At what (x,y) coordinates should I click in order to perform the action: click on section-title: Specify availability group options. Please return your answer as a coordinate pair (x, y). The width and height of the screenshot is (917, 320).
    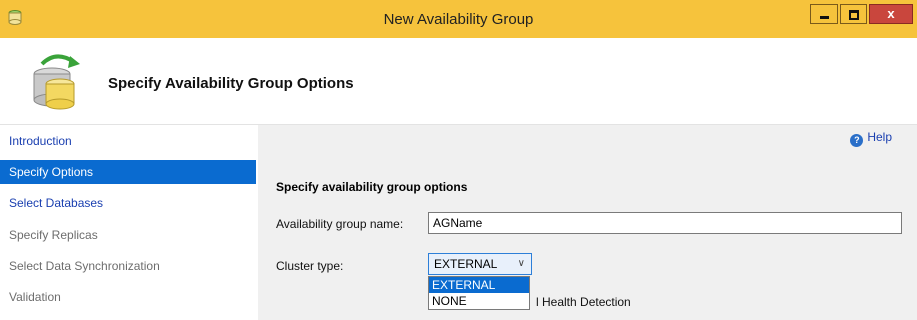
    Looking at the image, I should click on (372, 187).